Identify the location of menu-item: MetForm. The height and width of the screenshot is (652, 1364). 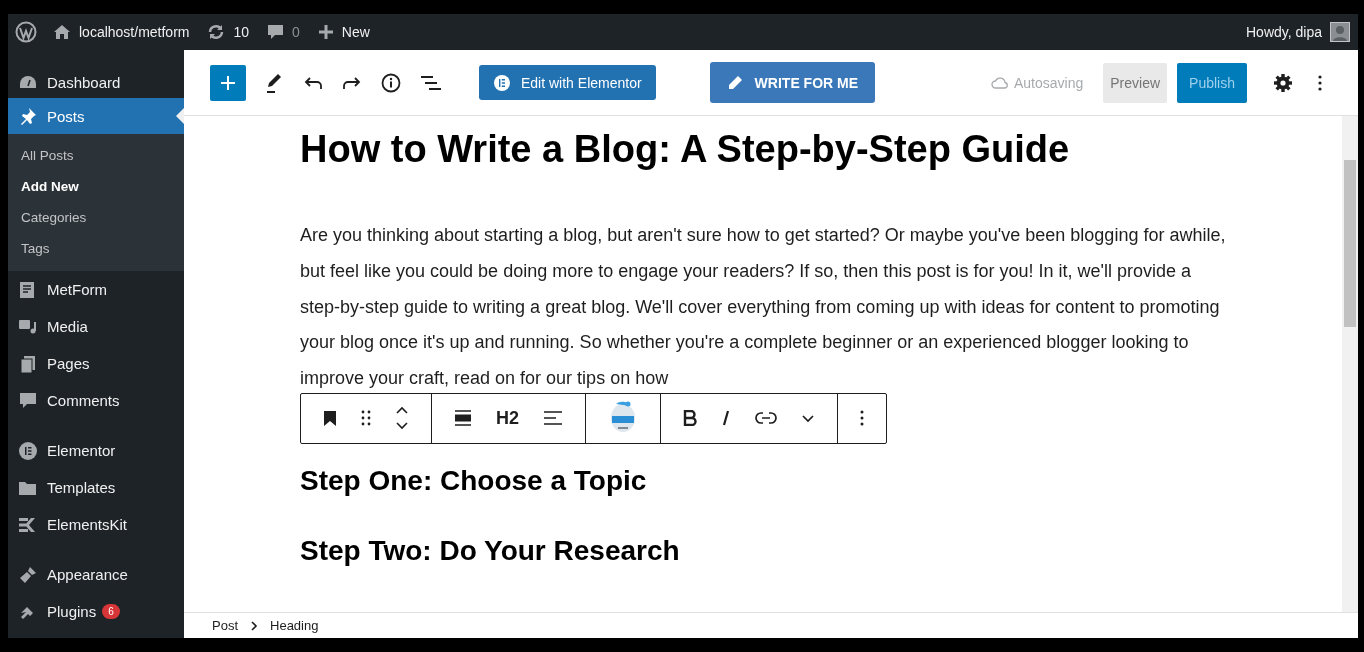
(96, 289).